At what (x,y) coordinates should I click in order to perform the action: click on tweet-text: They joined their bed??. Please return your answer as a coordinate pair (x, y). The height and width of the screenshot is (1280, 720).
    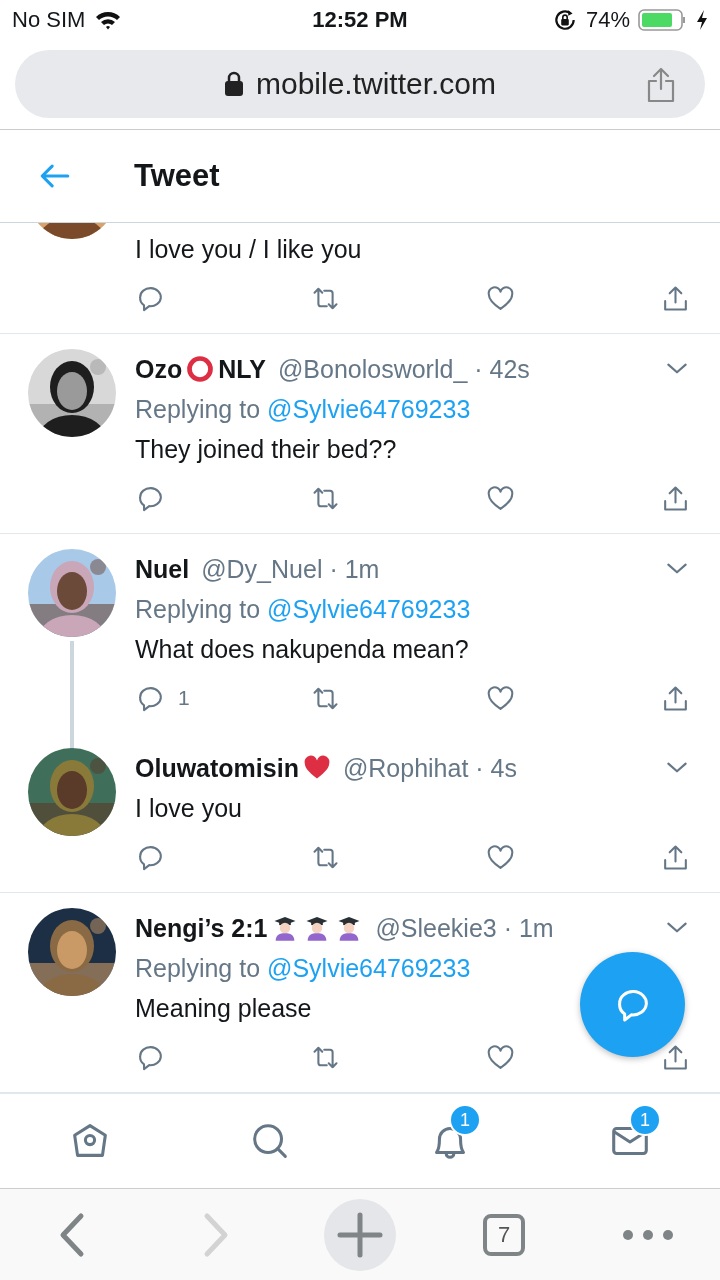
    Looking at the image, I should click on (266, 449).